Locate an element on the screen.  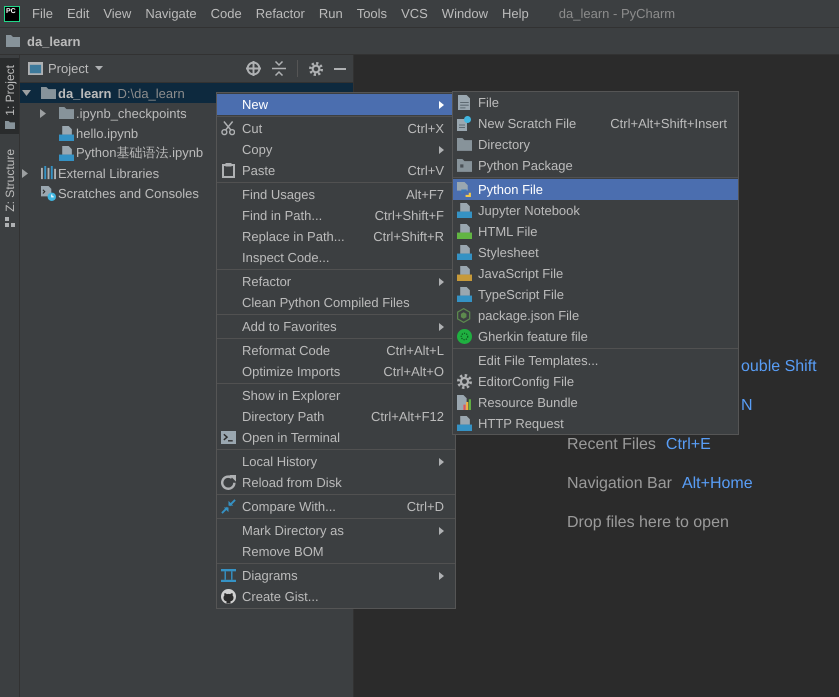
context-menu-item: Open in Terminal is located at coordinates (336, 437).